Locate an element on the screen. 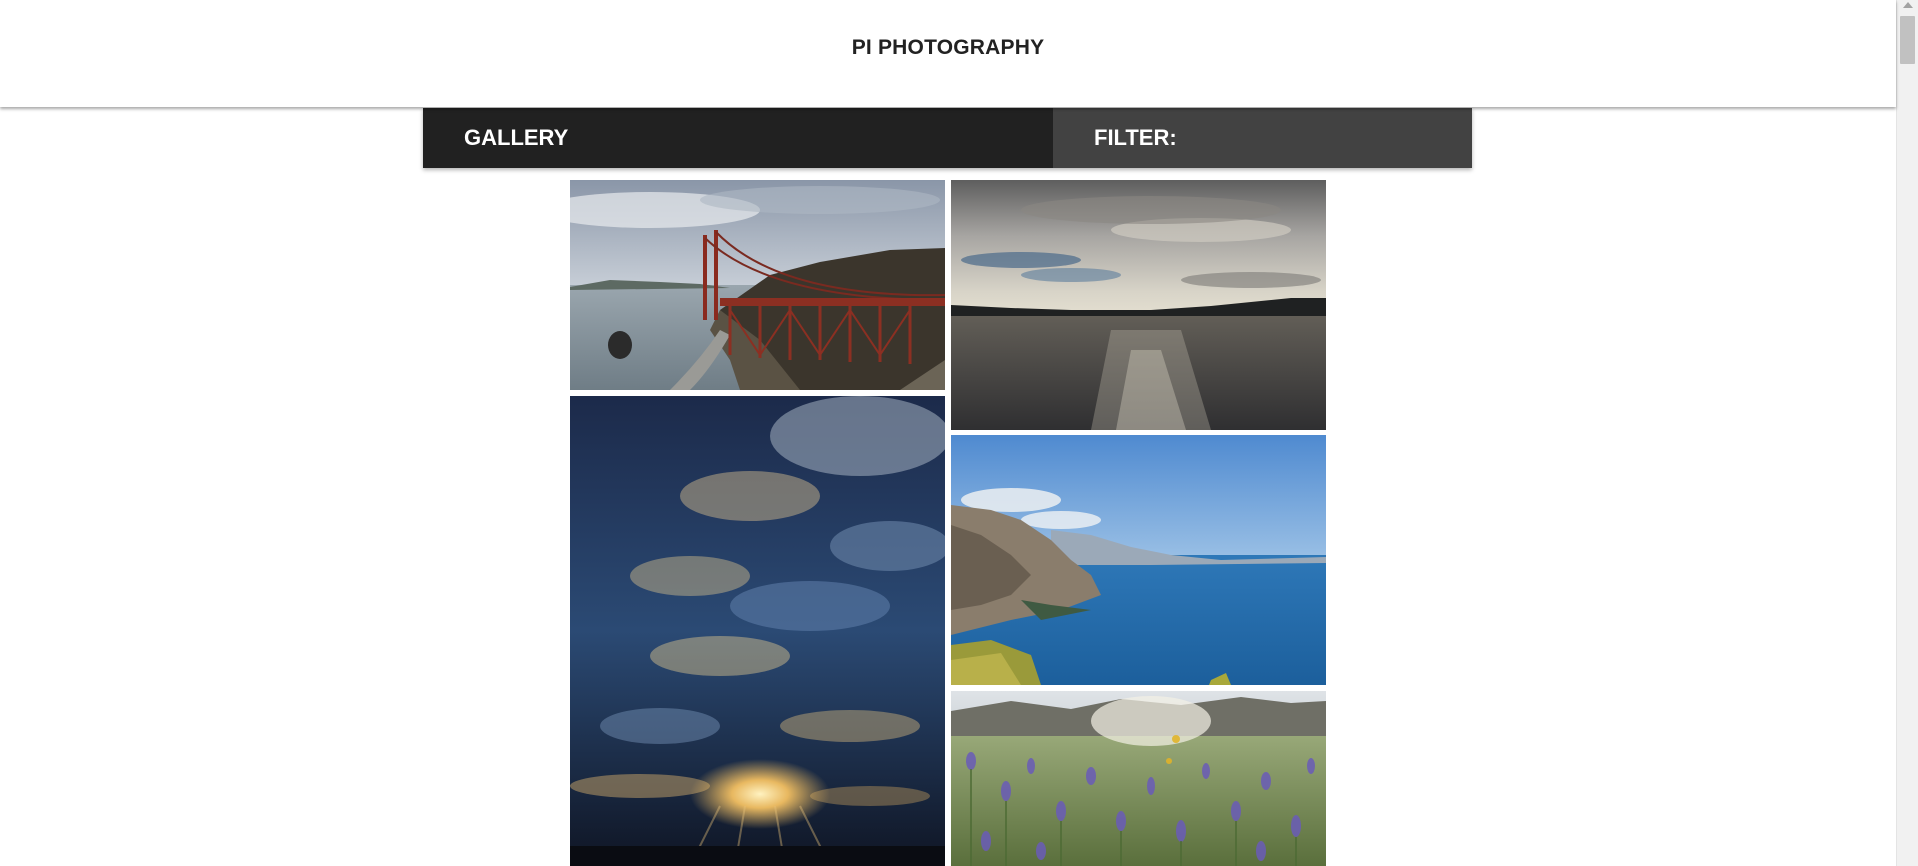 This screenshot has width=1918, height=866. site-title: PI PHOTOGRAPHY is located at coordinates (948, 48).